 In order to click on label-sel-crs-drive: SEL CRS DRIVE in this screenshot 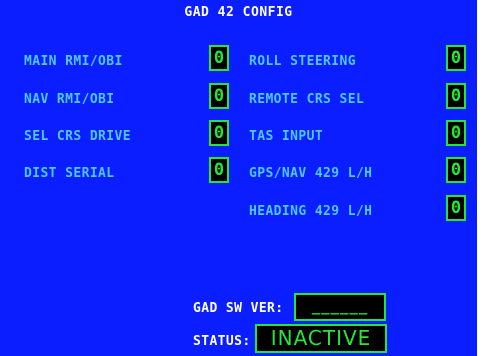, I will do `click(77, 136)`.